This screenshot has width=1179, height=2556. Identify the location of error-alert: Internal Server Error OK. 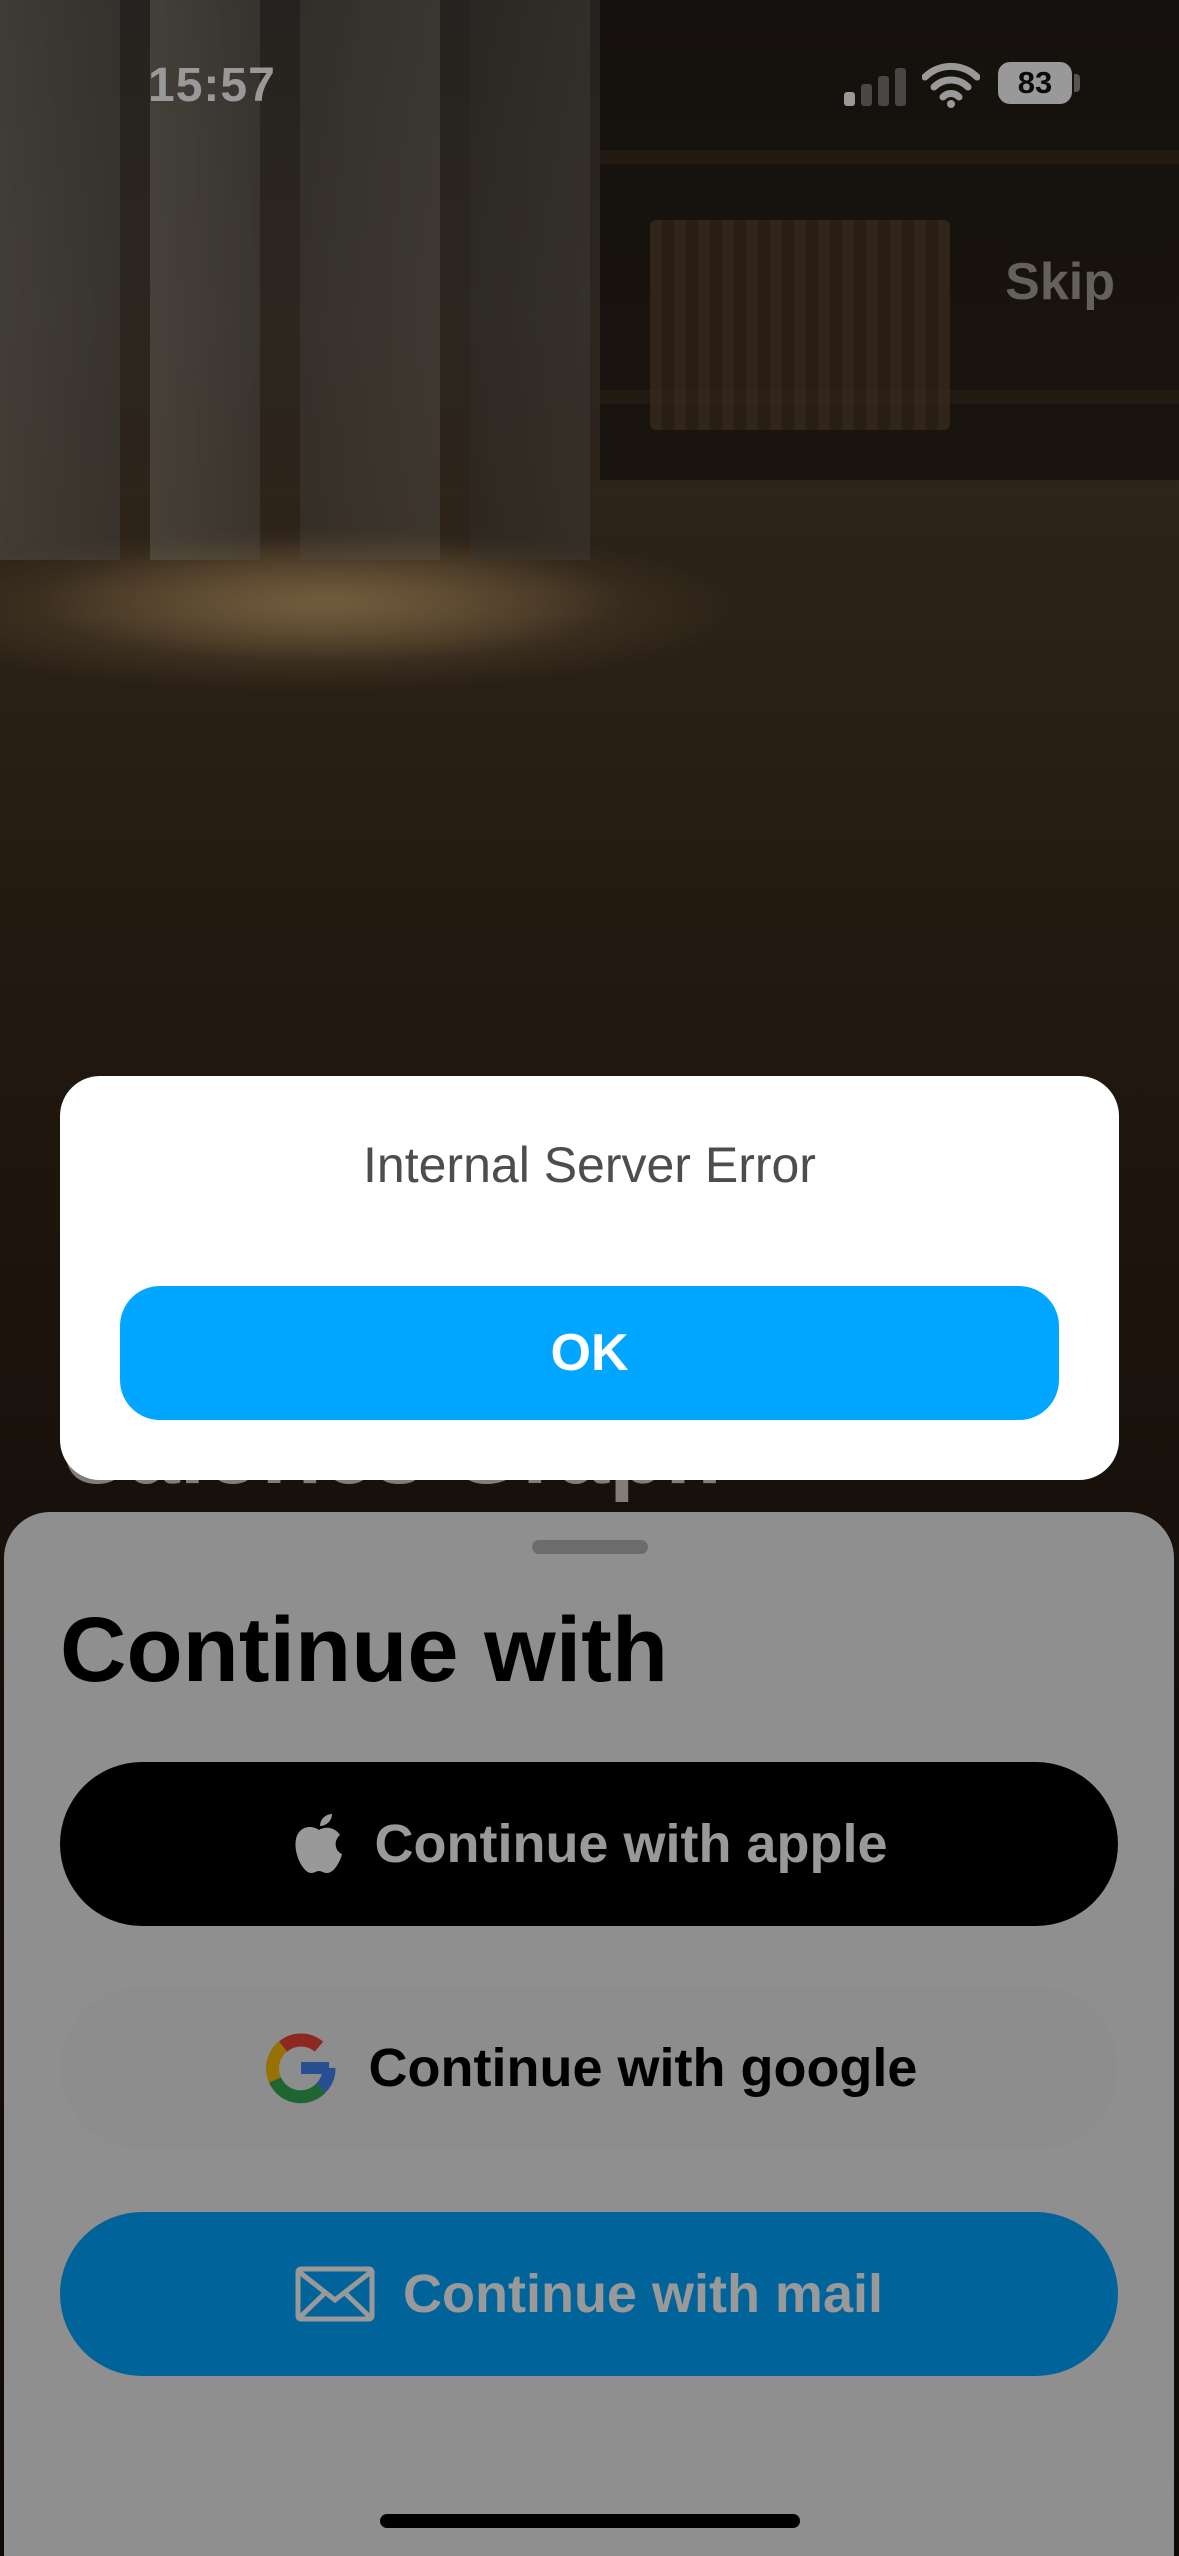
(589, 1278).